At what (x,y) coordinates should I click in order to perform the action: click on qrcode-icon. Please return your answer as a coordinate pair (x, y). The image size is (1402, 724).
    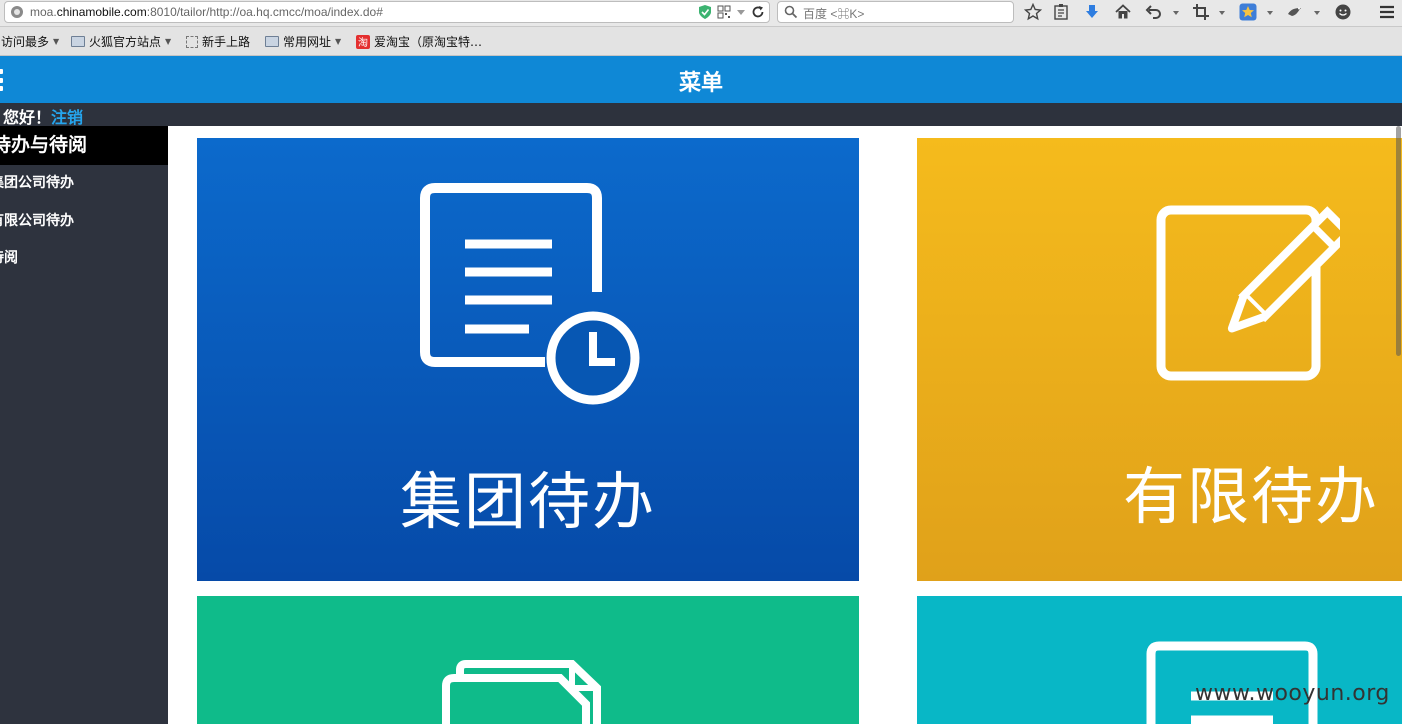
    Looking at the image, I should click on (724, 12).